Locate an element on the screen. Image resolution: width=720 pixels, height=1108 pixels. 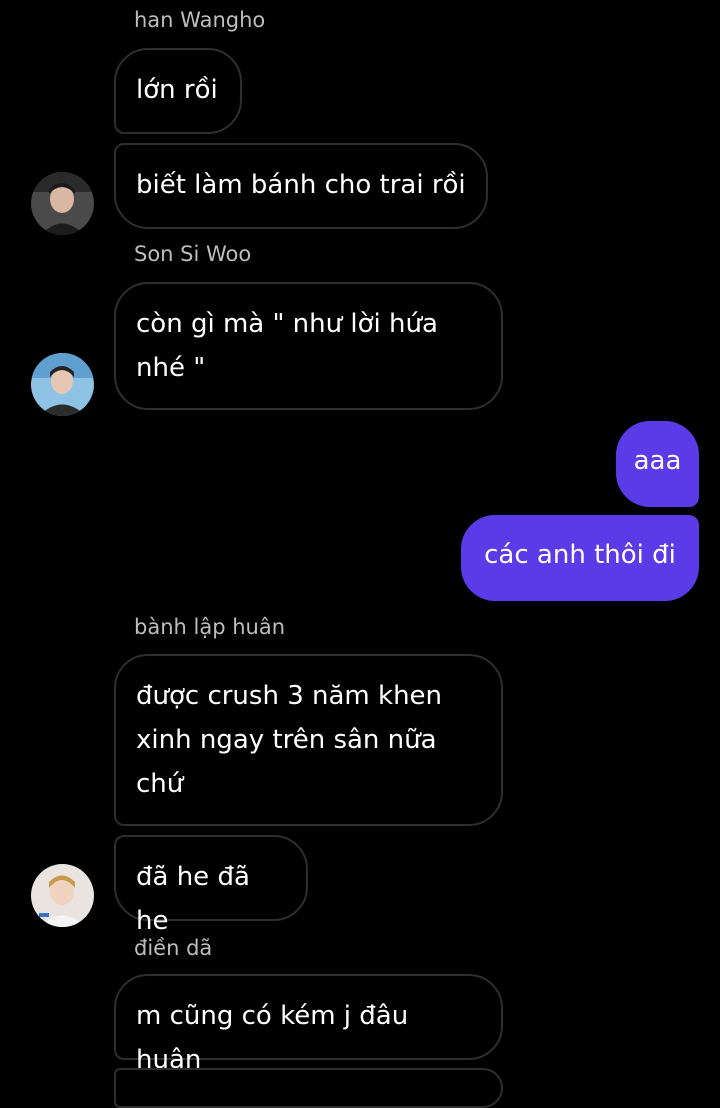
message-text: xinh ngay trên sân nữa is located at coordinates (286, 740).